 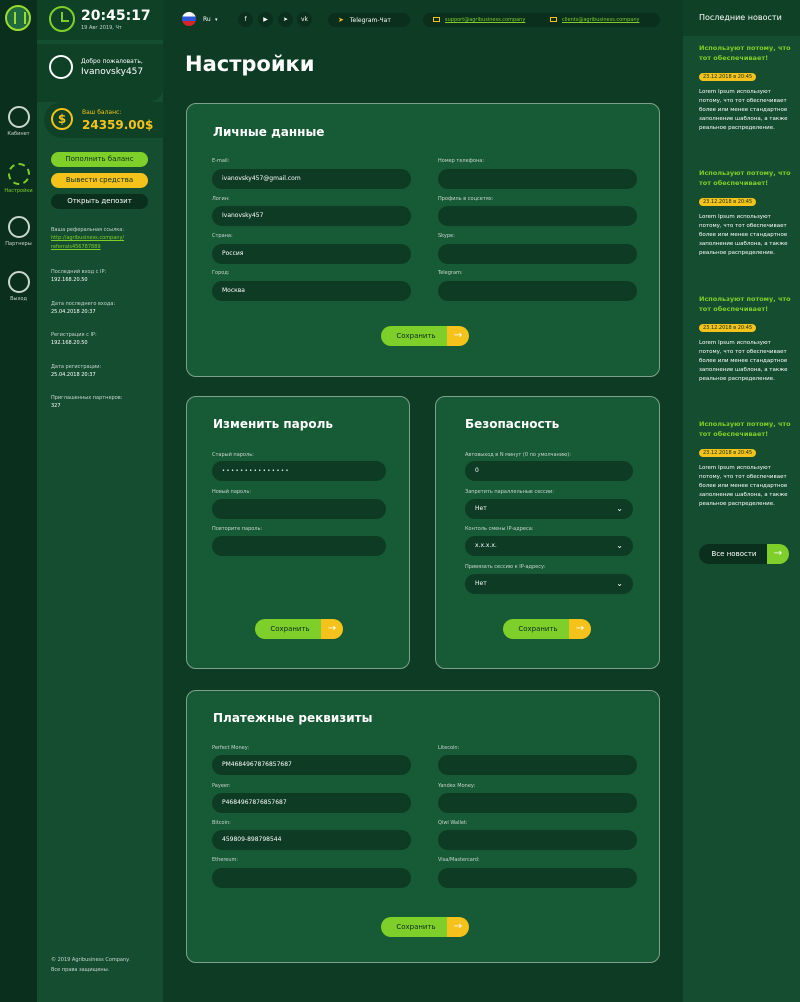 What do you see at coordinates (311, 803) in the screenshot?
I see `payeer-input: P4684967876857687` at bounding box center [311, 803].